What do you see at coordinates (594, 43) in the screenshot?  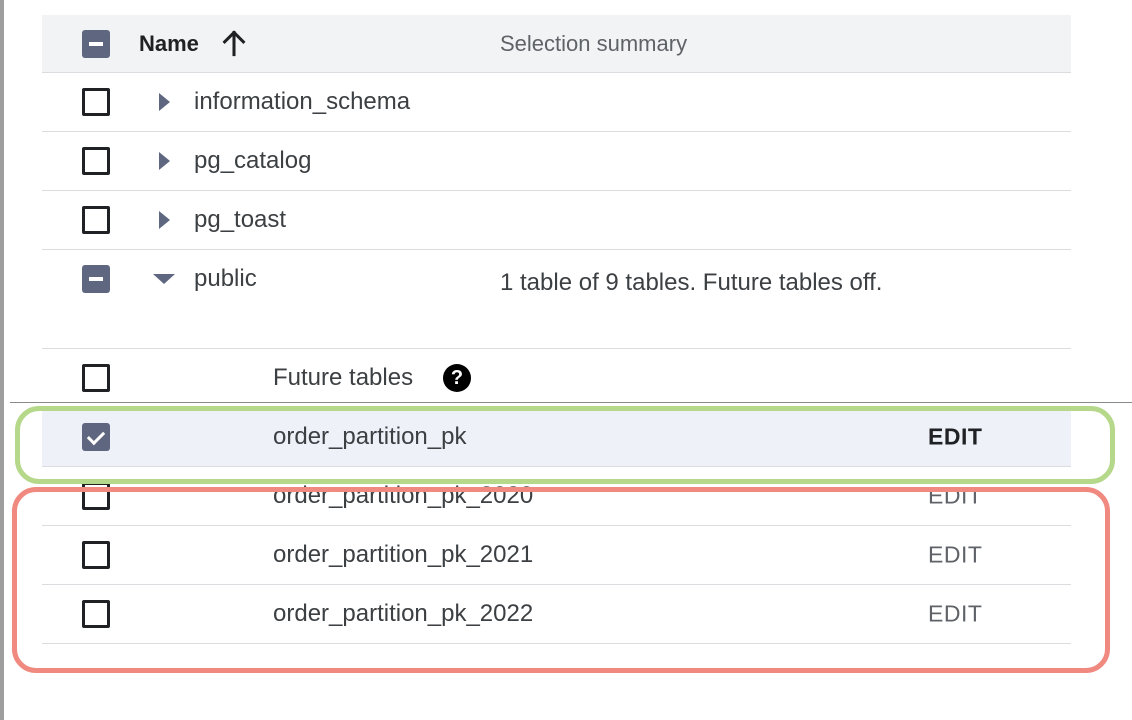 I see `selection-summary-header: Selection summary` at bounding box center [594, 43].